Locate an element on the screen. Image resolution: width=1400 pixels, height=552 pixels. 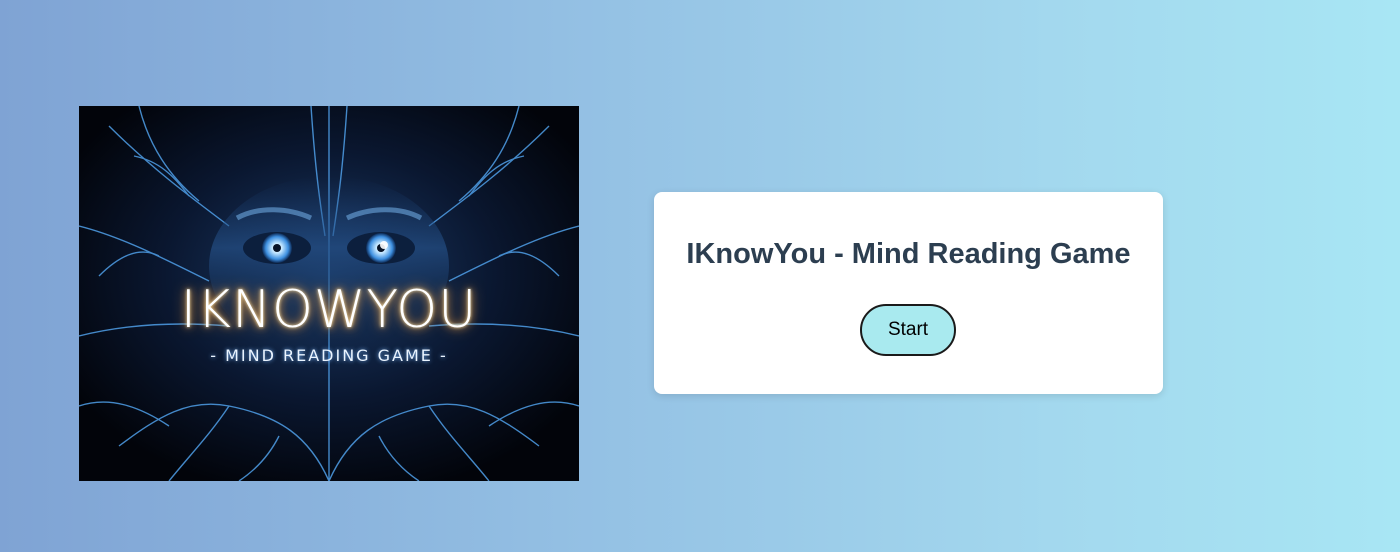
game-title: IKnowYou - Mind Reading Game is located at coordinates (908, 254).